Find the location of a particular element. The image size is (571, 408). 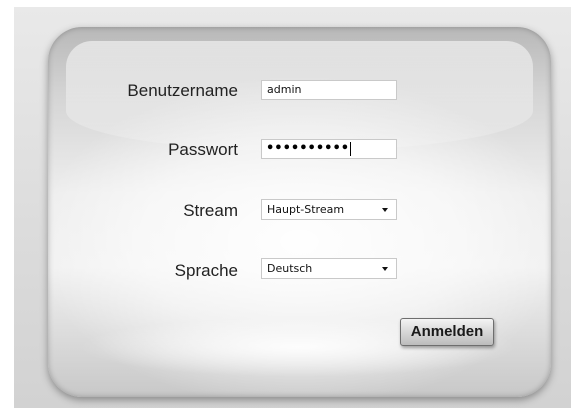

text-caret is located at coordinates (351, 148).